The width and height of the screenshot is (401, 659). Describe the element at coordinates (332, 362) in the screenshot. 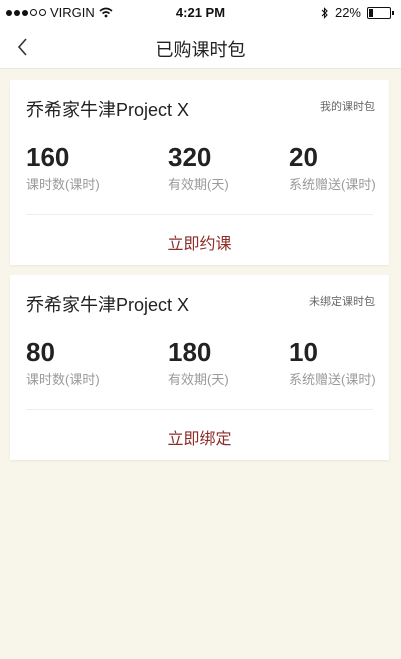

I see `stat-bonus: 10 系统赠送(课时)` at that location.